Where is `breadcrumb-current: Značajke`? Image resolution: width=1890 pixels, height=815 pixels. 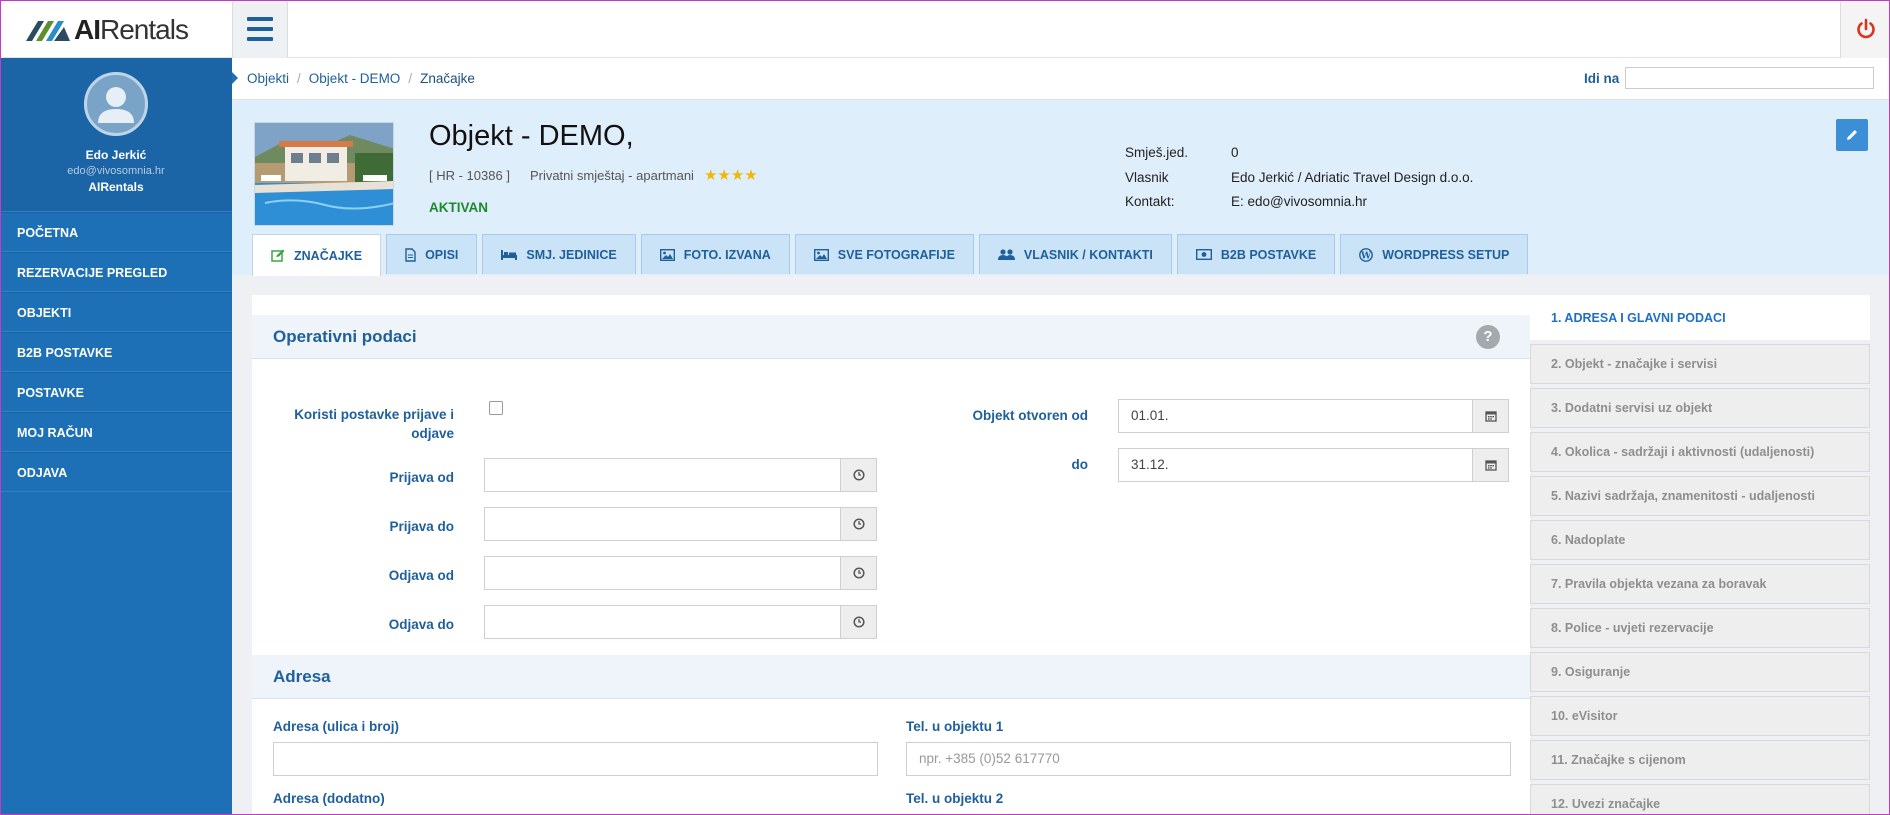
breadcrumb-current: Značajke is located at coordinates (447, 78).